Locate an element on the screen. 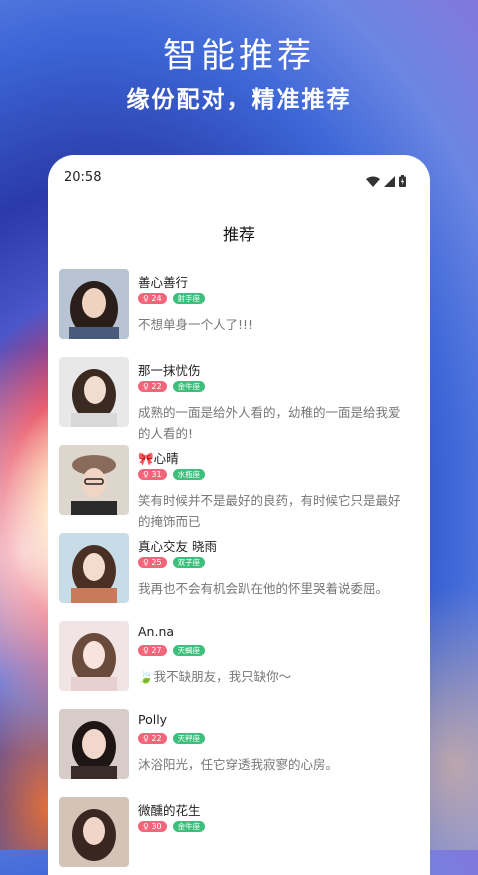 The image size is (478, 875). signal-icon is located at coordinates (389, 181).